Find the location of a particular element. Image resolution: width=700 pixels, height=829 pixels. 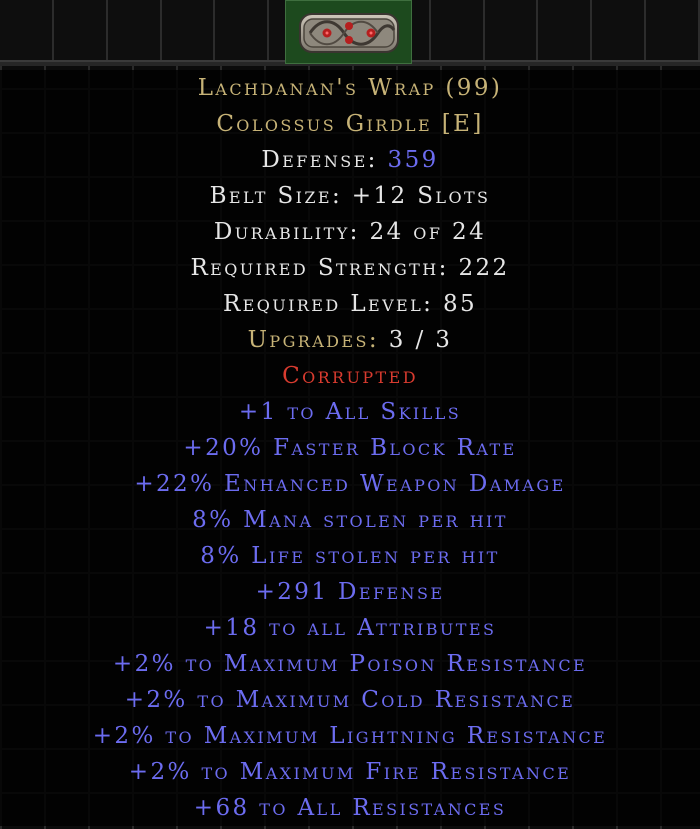

magic-mod: +20% Faster Block Rate is located at coordinates (350, 448).